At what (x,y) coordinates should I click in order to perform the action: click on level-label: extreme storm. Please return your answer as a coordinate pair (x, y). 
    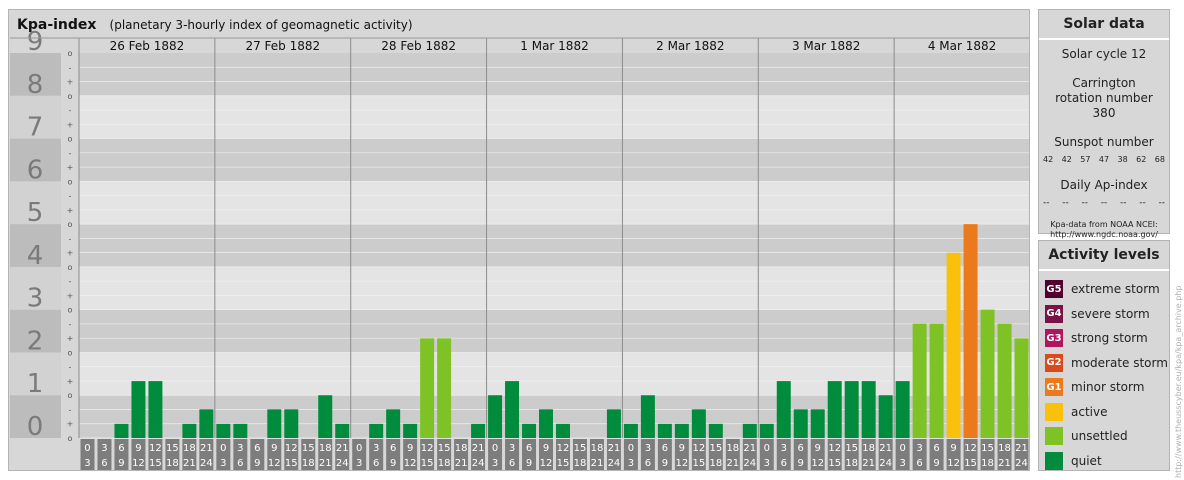
    Looking at the image, I should click on (1115, 289).